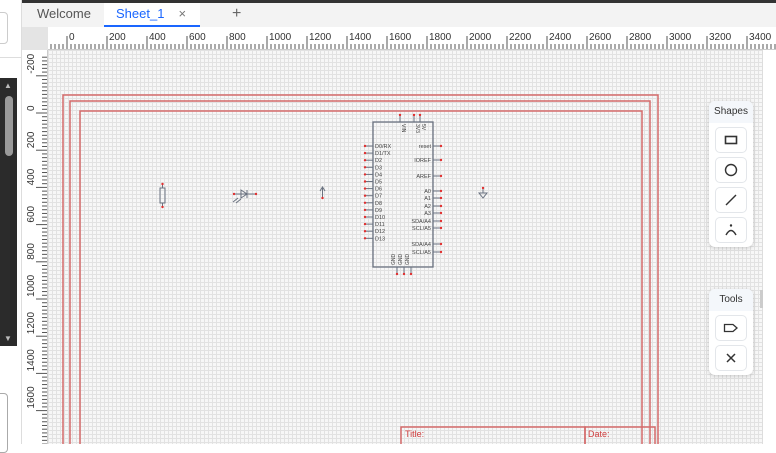 This screenshot has width=776, height=453. I want to click on ruler-label: -200, so click(31, 63).